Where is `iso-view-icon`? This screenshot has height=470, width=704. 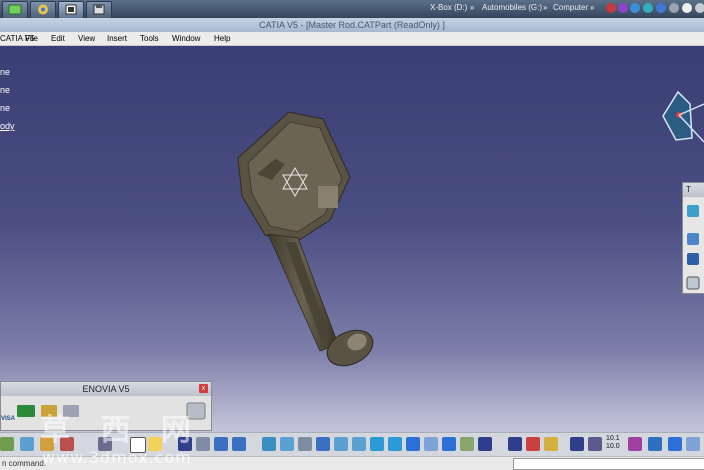
iso-view-icon is located at coordinates (395, 444).